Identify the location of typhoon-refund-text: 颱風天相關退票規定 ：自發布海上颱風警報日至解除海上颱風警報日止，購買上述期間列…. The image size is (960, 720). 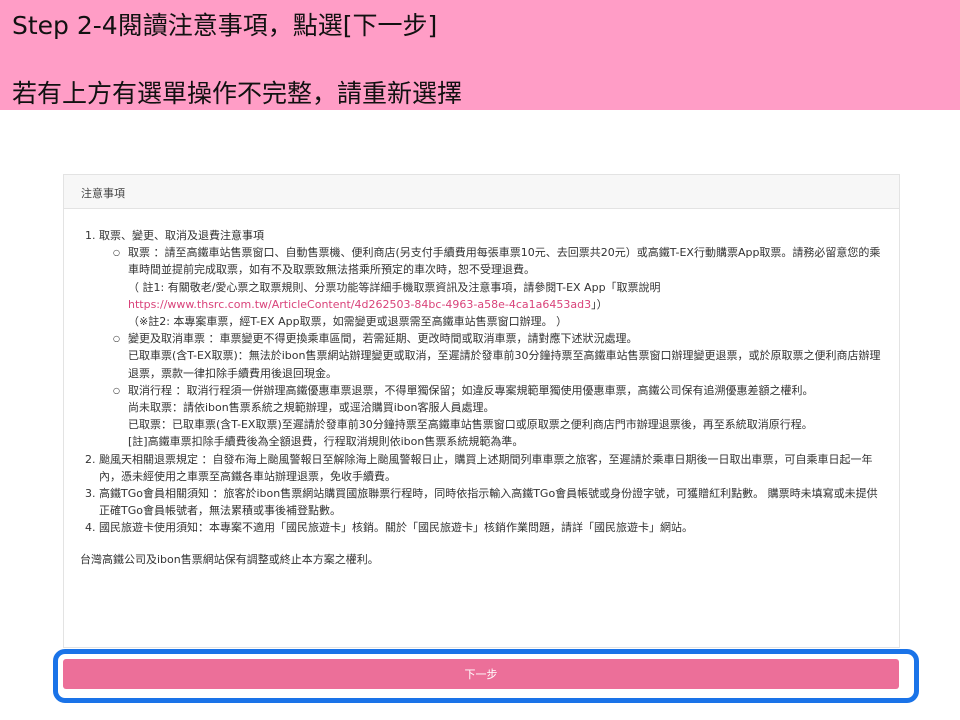
(486, 467).